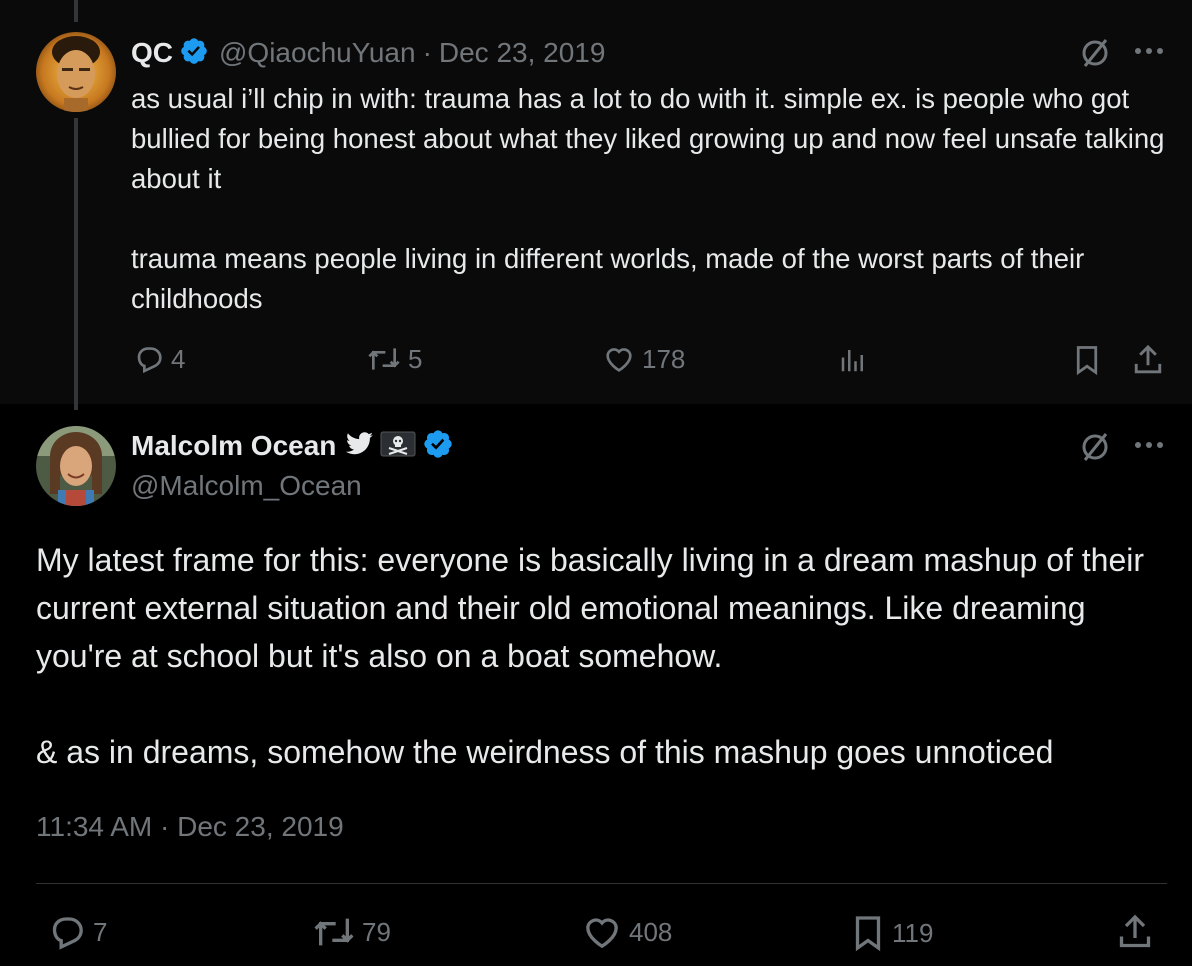 The height and width of the screenshot is (966, 1192). What do you see at coordinates (626, 932) in the screenshot?
I see `like-button: 408` at bounding box center [626, 932].